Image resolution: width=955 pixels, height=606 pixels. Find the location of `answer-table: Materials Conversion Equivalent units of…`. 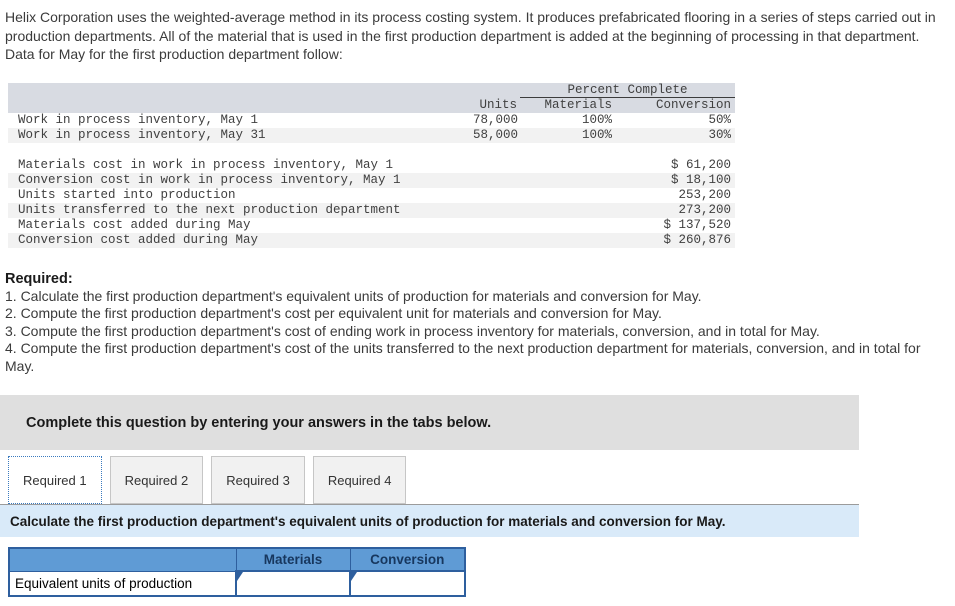

answer-table: Materials Conversion Equivalent units of… is located at coordinates (237, 572).